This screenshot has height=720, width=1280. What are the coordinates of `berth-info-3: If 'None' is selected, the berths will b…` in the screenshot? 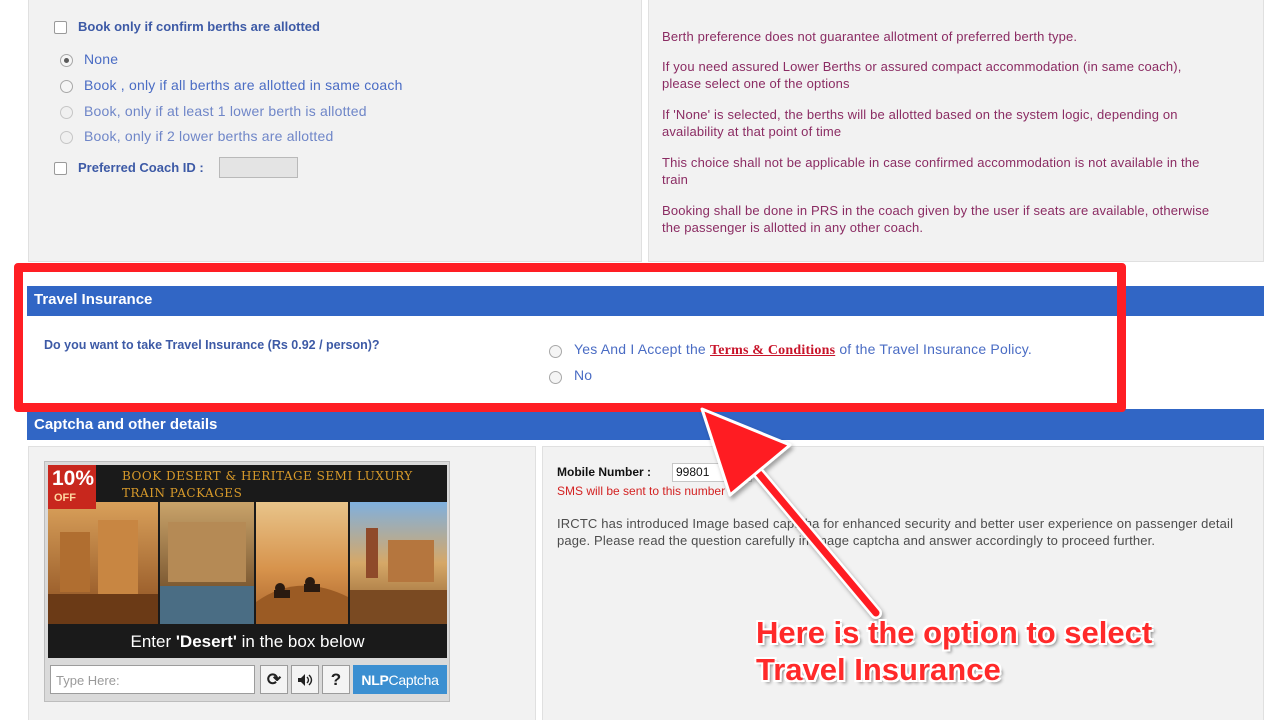 It's located at (920, 123).